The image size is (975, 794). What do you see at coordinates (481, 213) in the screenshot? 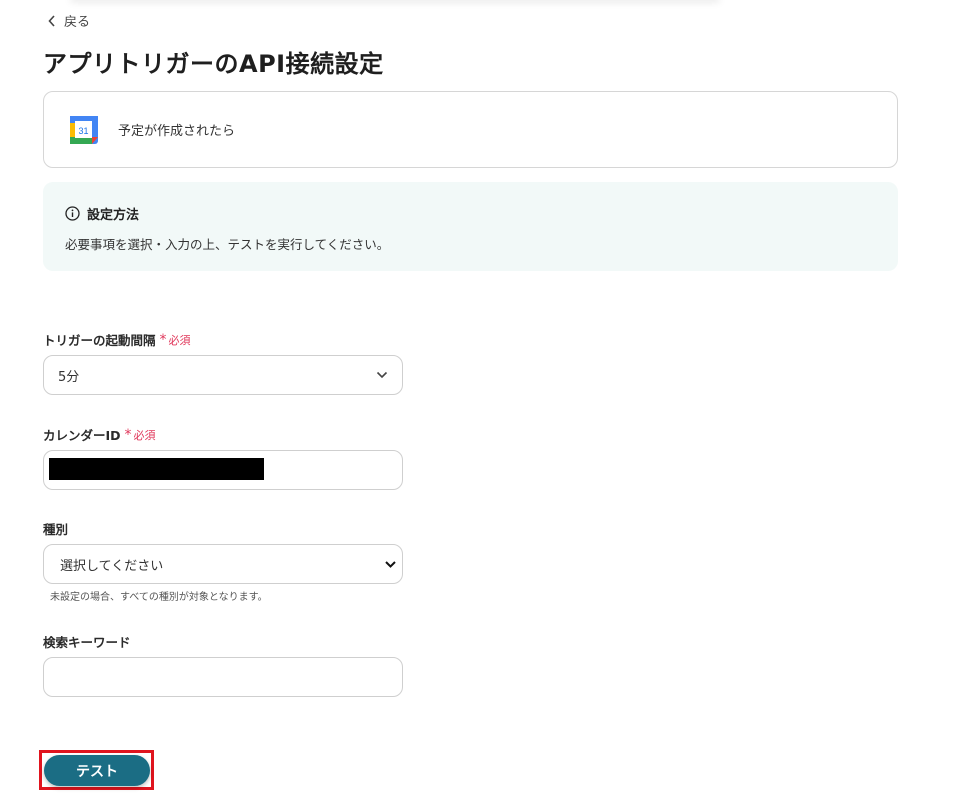
I see `info-heading: 設定方法` at bounding box center [481, 213].